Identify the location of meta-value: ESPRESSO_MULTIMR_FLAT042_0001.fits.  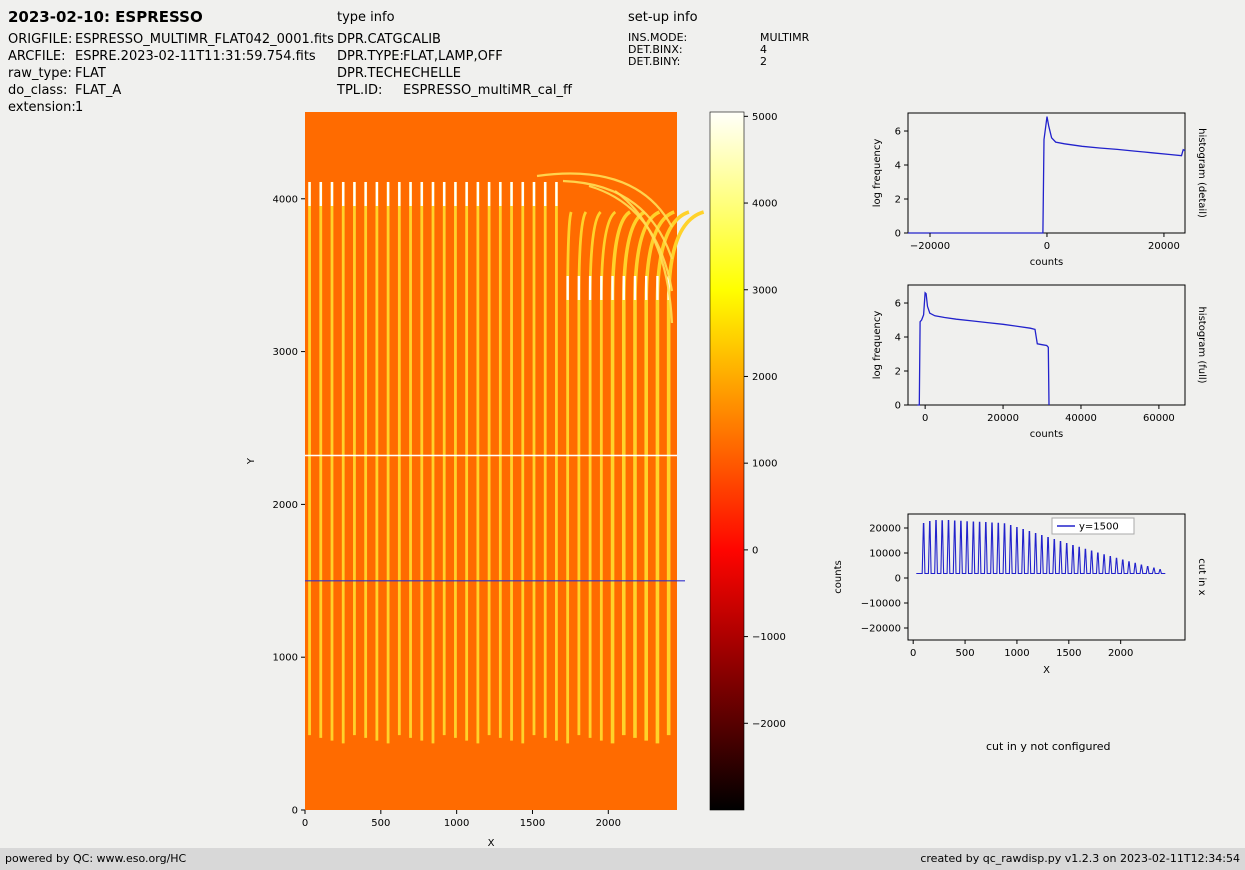
(204, 39).